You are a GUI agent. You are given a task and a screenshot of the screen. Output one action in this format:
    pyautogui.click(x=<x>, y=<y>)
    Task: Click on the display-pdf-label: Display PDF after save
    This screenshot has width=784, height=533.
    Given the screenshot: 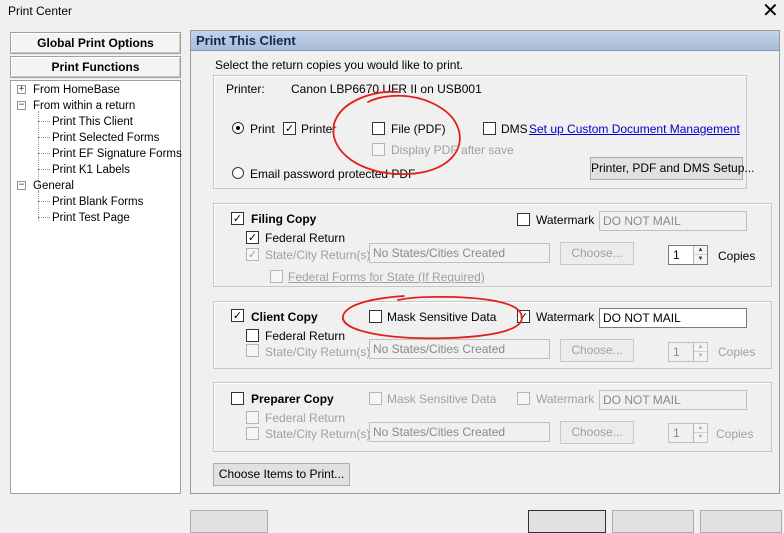 What is the action you would take?
    pyautogui.click(x=452, y=150)
    